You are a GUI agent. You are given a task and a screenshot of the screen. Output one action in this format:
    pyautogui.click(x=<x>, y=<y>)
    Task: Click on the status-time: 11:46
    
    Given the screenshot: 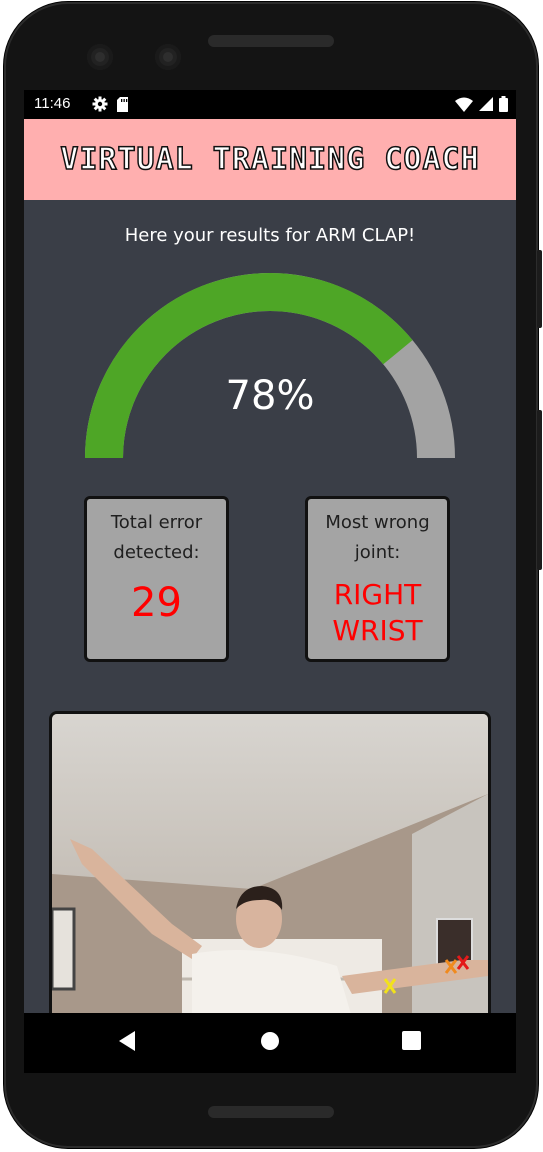 What is the action you would take?
    pyautogui.click(x=52, y=103)
    